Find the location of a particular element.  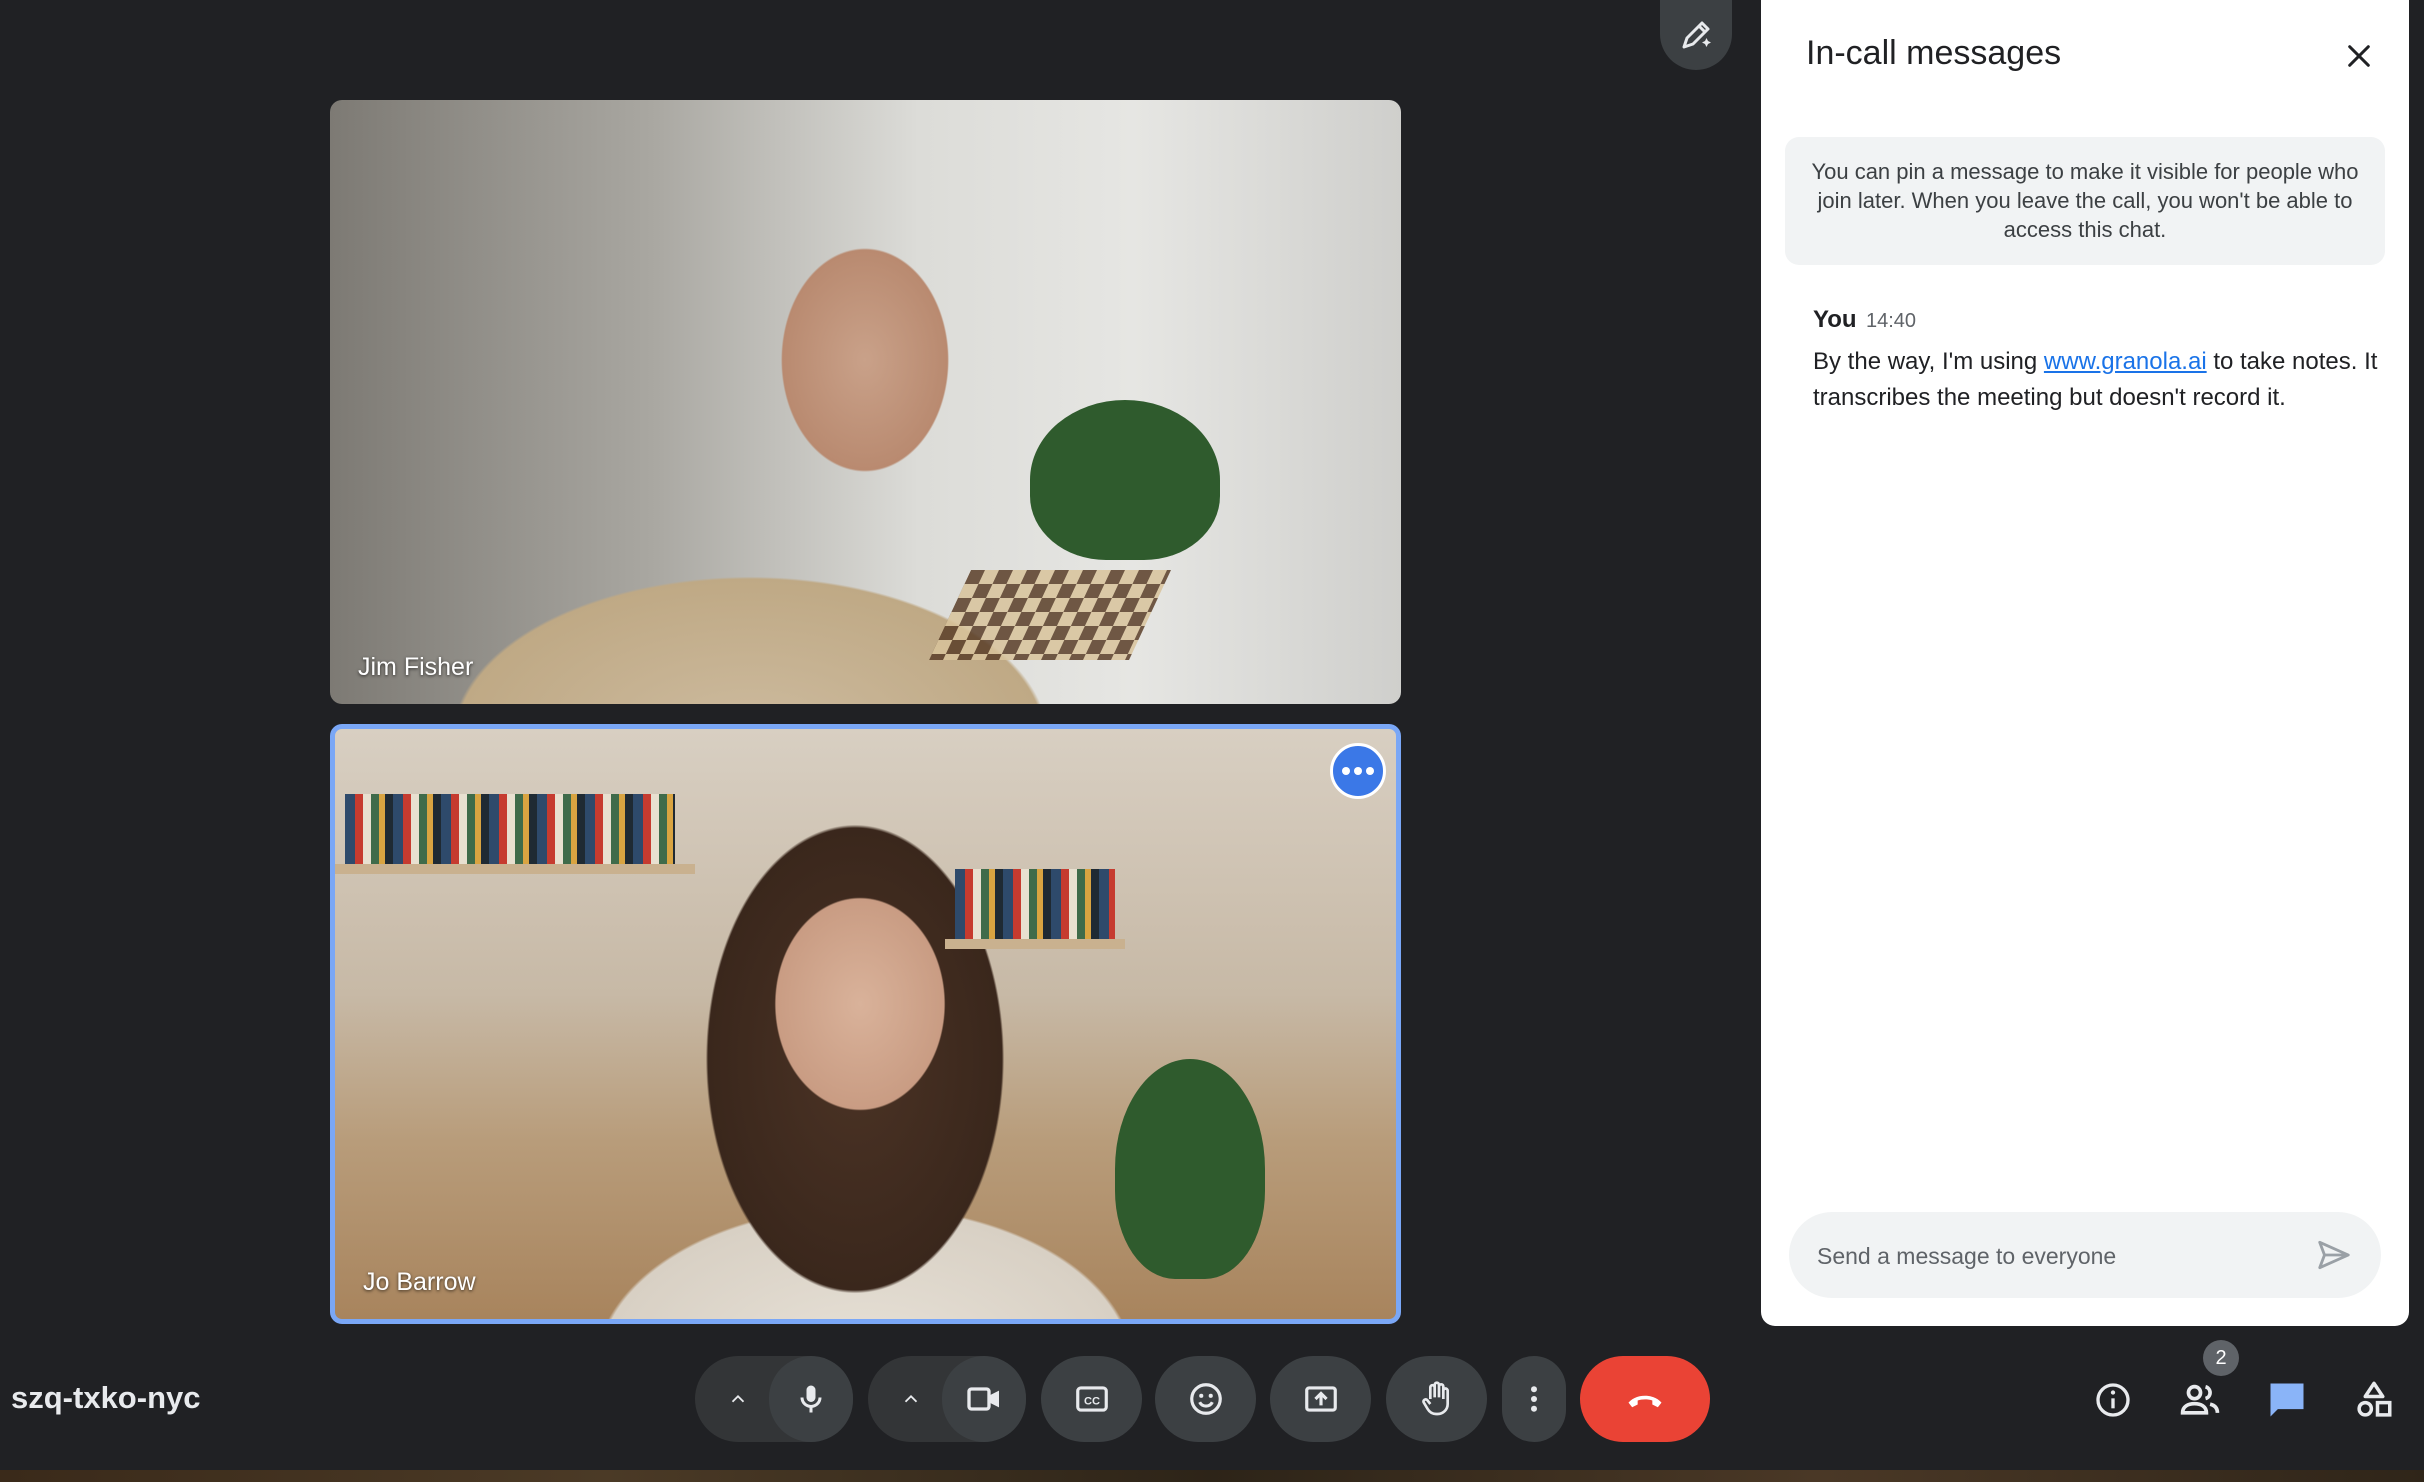

message-time: 14:40 is located at coordinates (1891, 321).